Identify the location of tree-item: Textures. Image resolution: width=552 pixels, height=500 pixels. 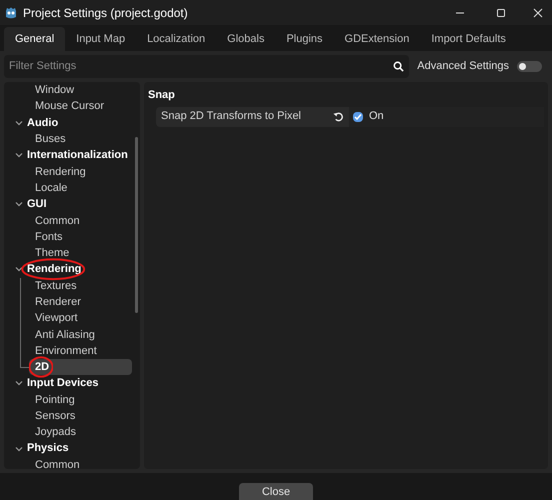
(80, 286).